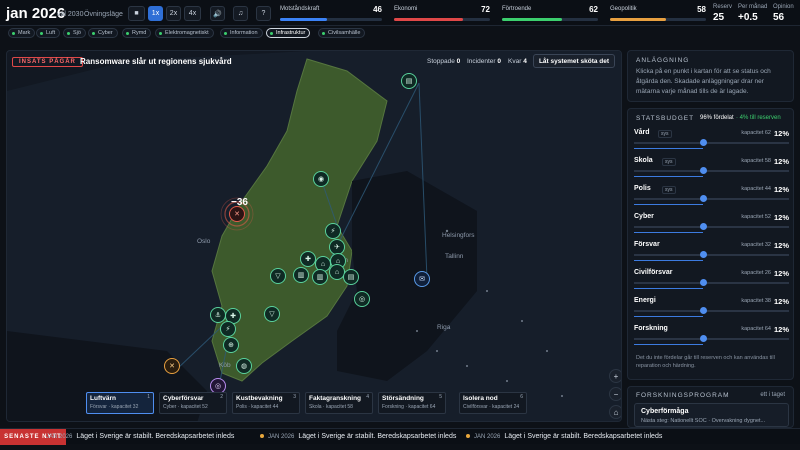  What do you see at coordinates (70, 14) in the screenshot?
I see `goal-label: val 2030` at bounding box center [70, 14].